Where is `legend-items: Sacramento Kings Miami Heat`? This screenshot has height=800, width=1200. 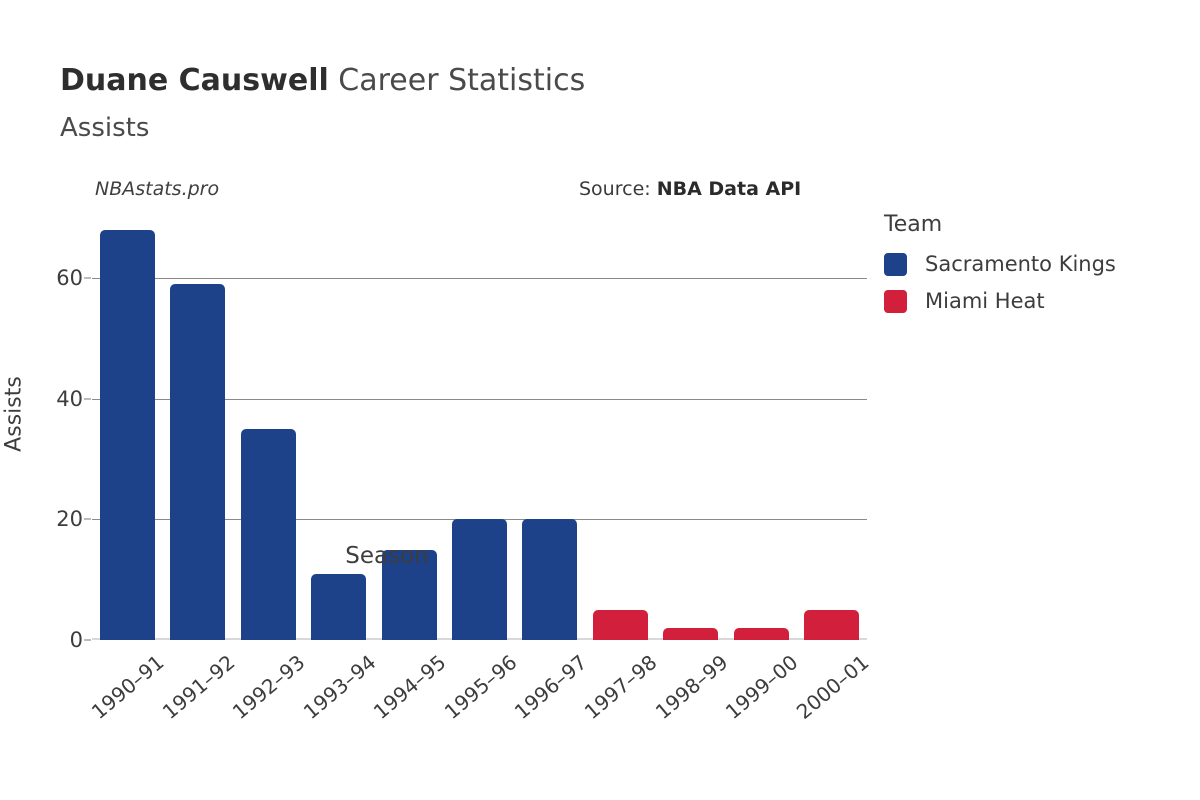
legend-items: Sacramento Kings Miami Heat is located at coordinates (1000, 282).